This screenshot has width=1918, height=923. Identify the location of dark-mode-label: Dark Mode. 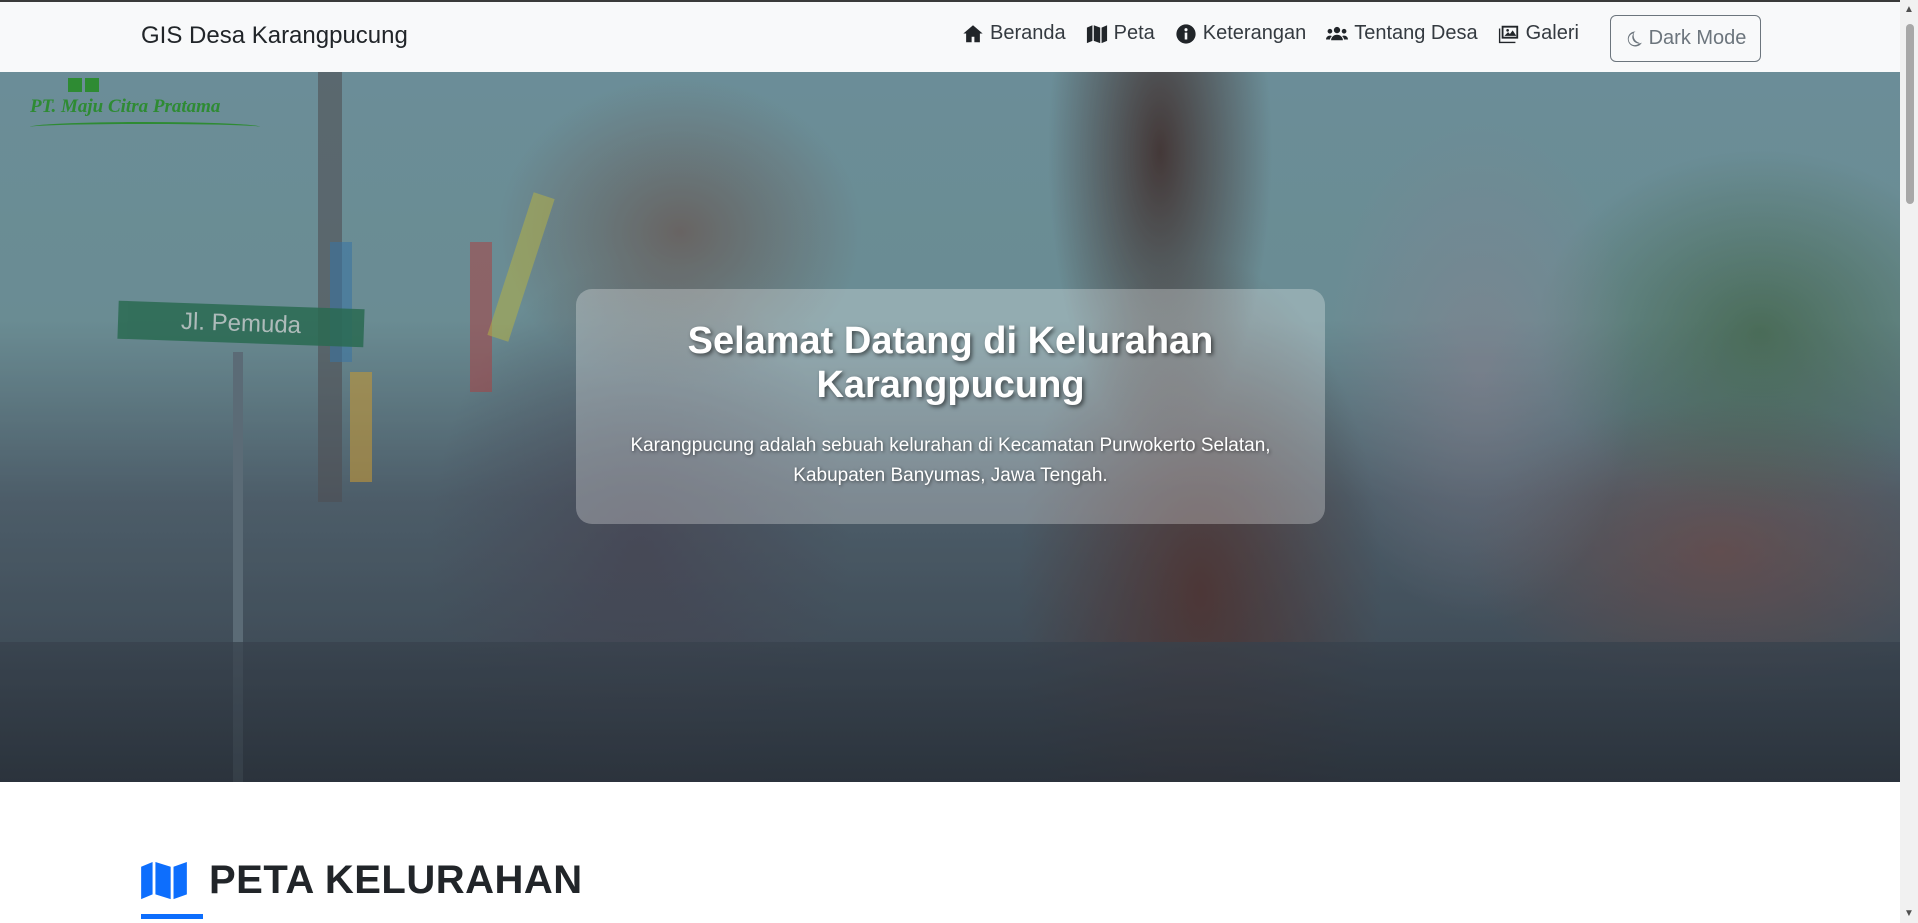
(1697, 38).